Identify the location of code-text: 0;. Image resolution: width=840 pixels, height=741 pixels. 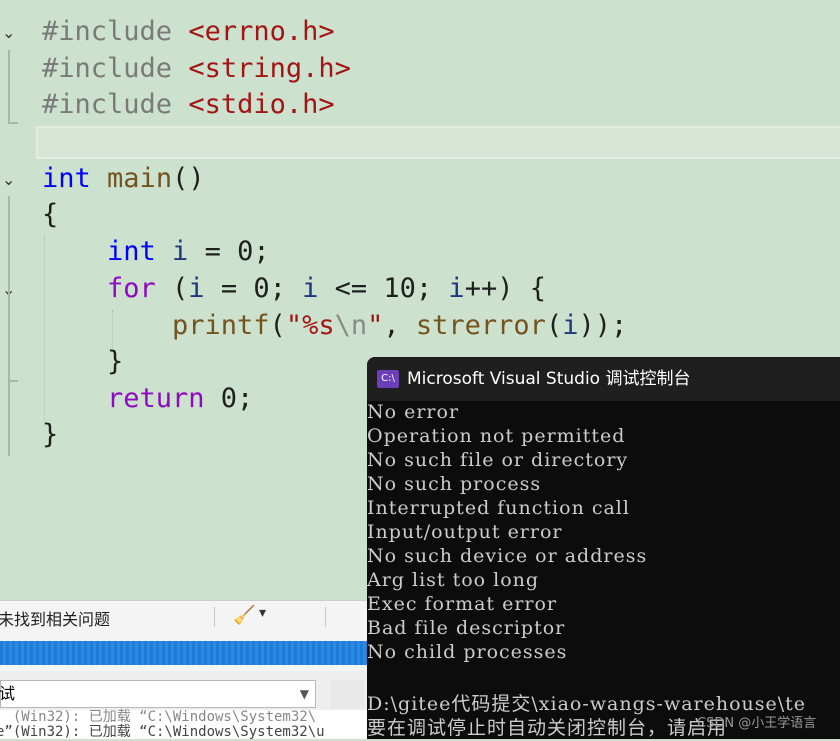
(229, 398).